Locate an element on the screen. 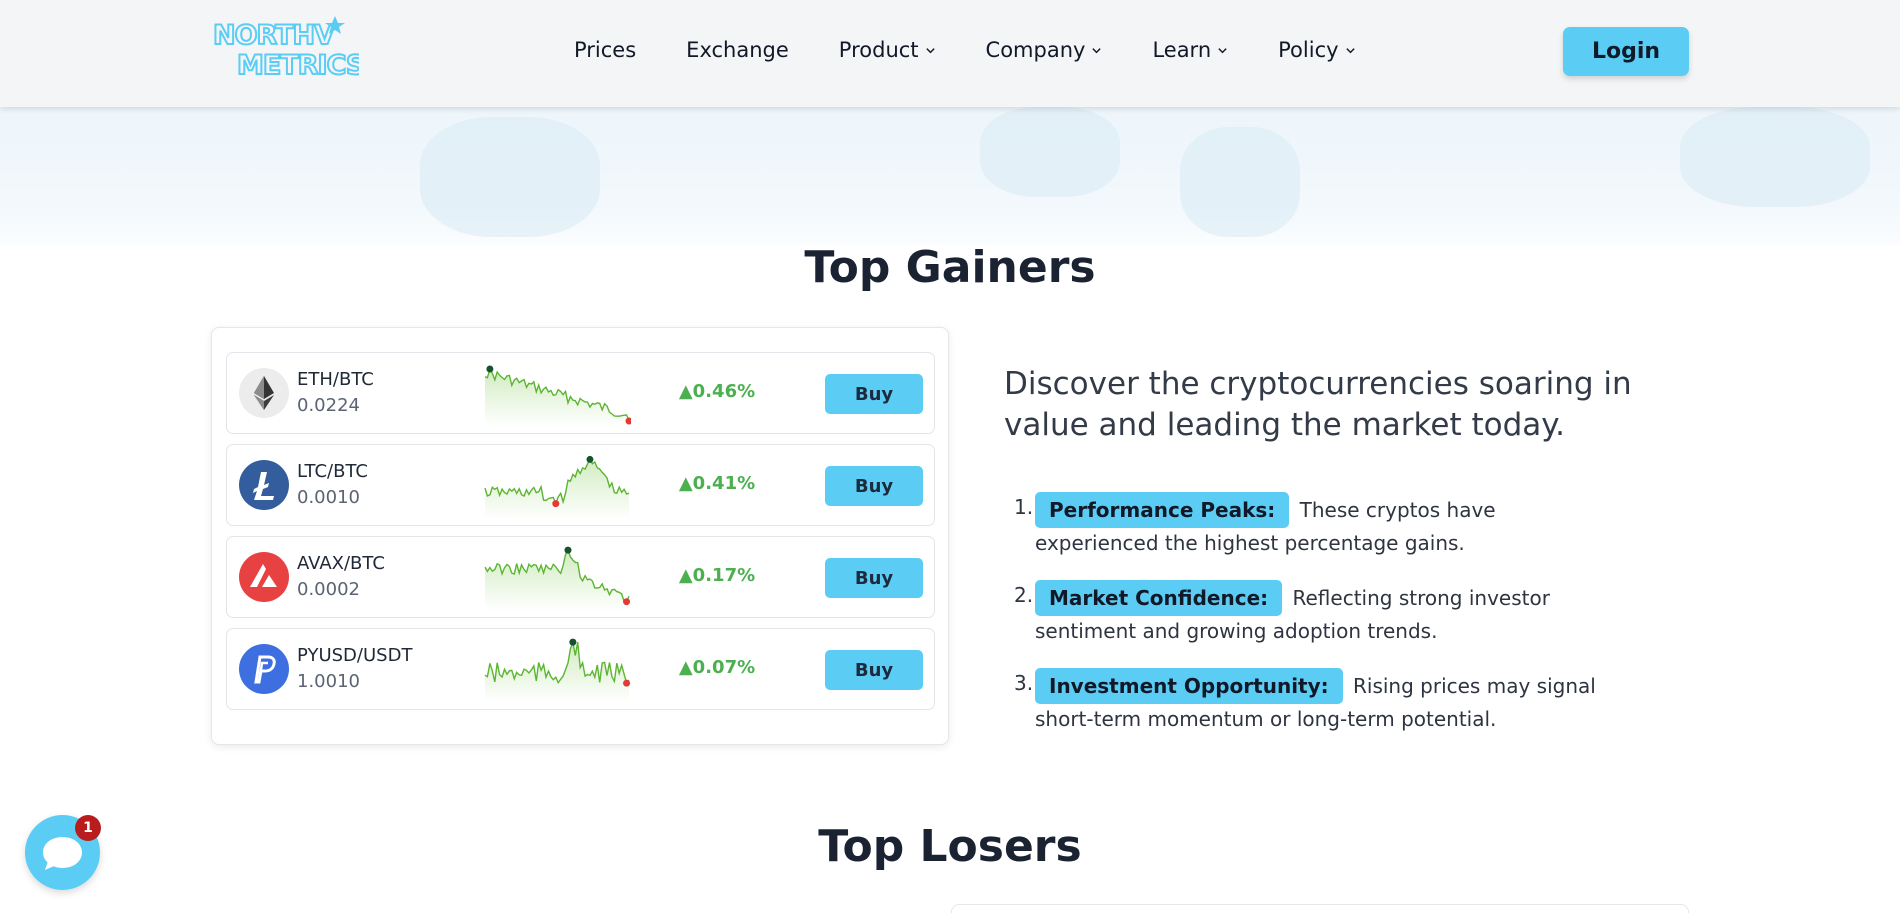 Image resolution: width=1900 pixels, height=913 pixels. northv-metrics-logo: NORTHV METRICS is located at coordinates (285, 46).